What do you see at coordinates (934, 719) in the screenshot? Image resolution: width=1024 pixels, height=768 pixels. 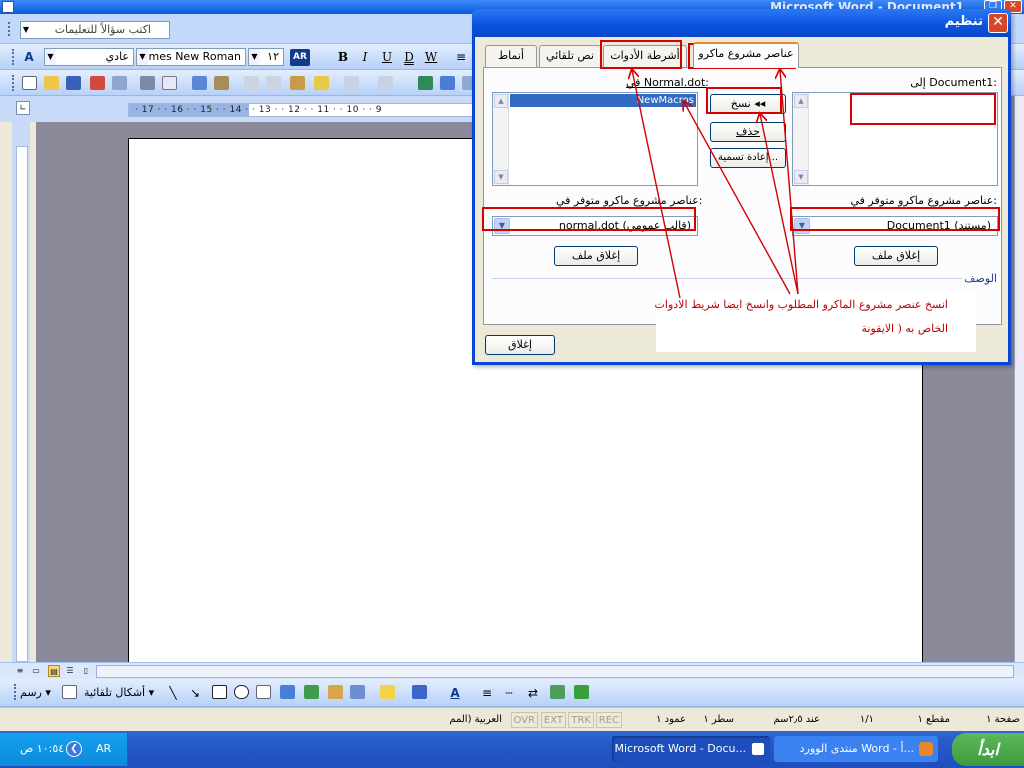 I see `status-section: مقطع ١` at bounding box center [934, 719].